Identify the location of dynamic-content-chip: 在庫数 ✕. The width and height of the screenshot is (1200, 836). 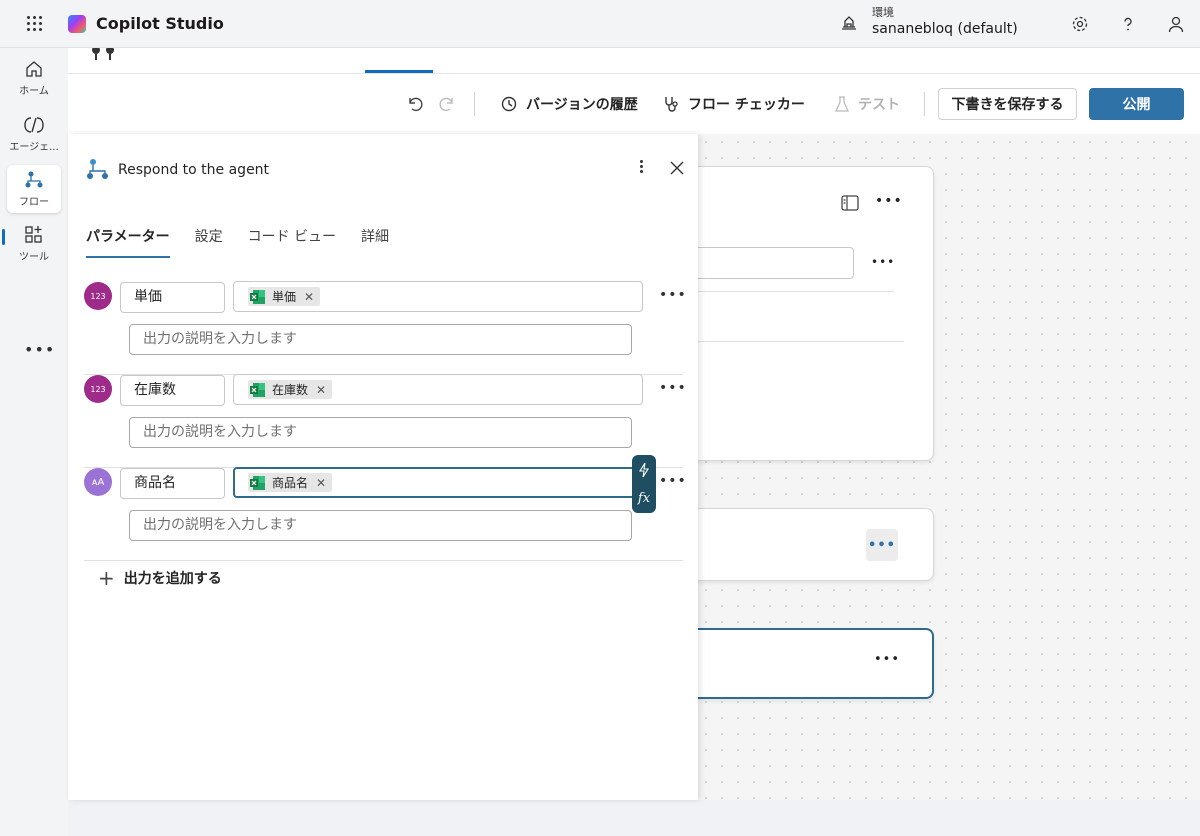
(290, 389).